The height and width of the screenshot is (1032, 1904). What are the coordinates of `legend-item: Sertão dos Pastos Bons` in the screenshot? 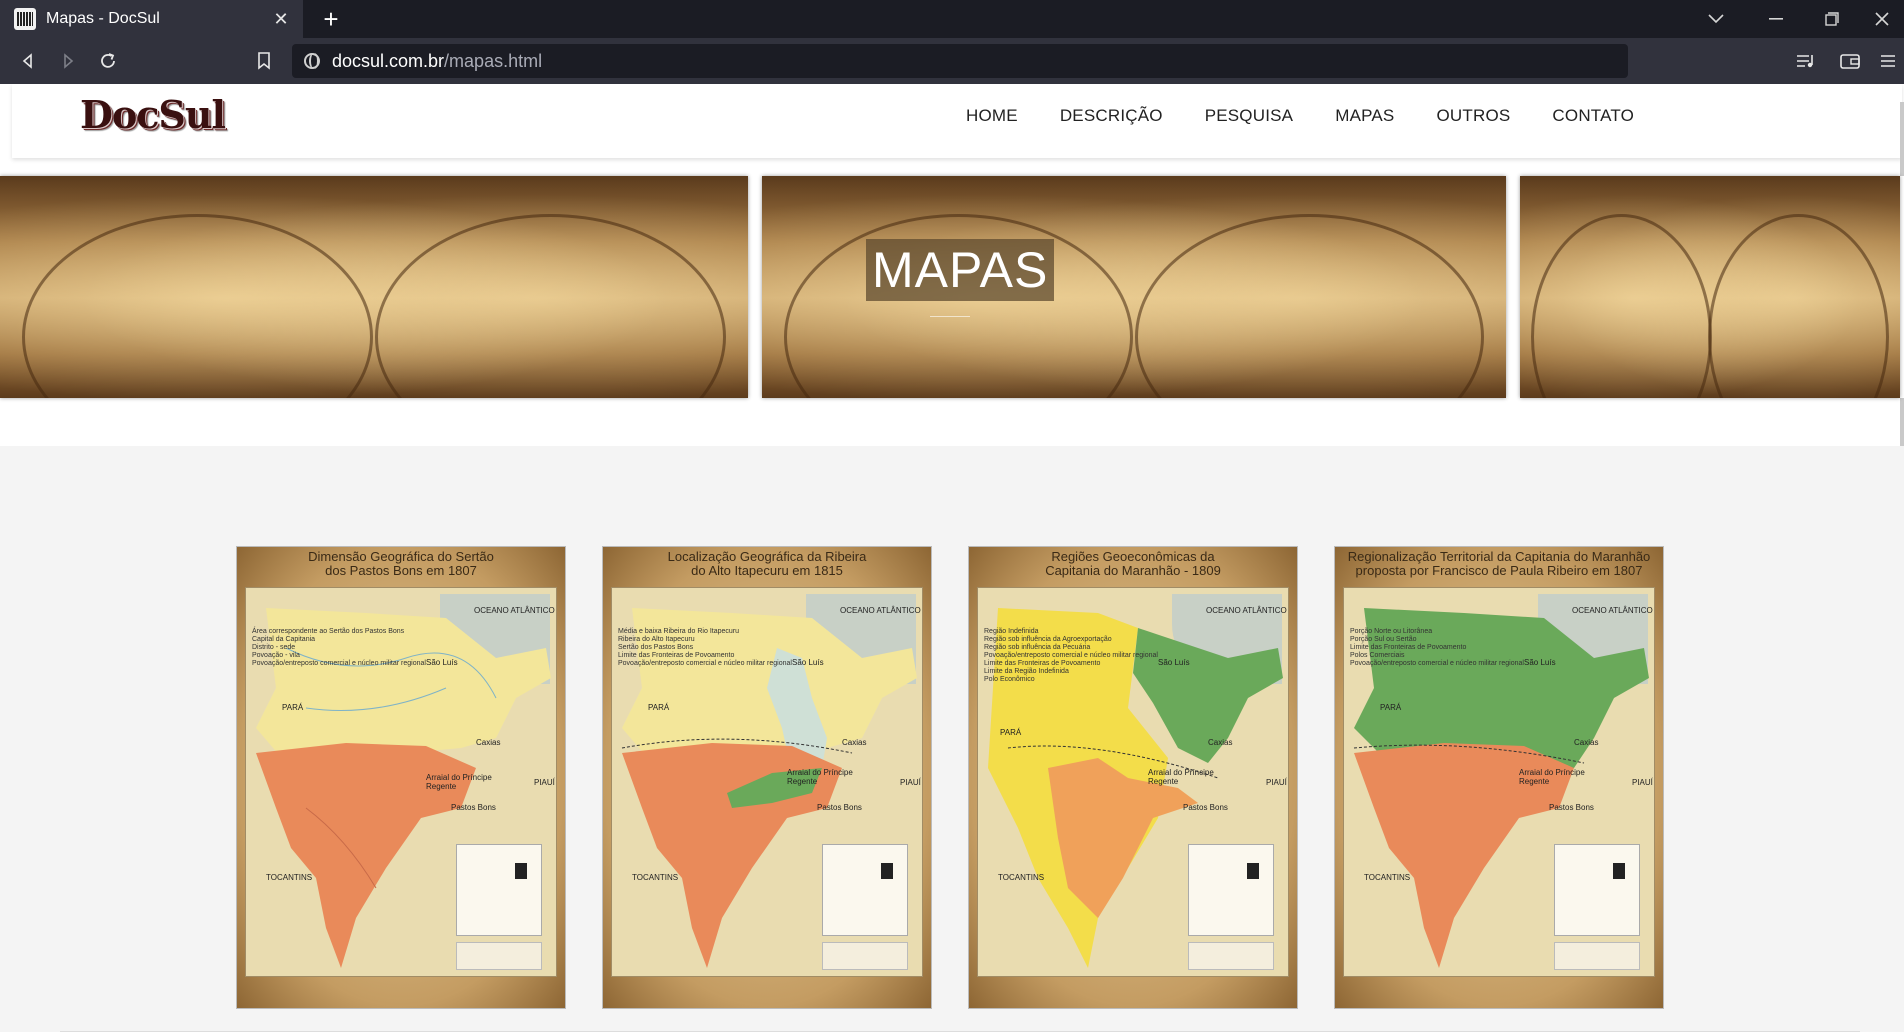 It's located at (656, 647).